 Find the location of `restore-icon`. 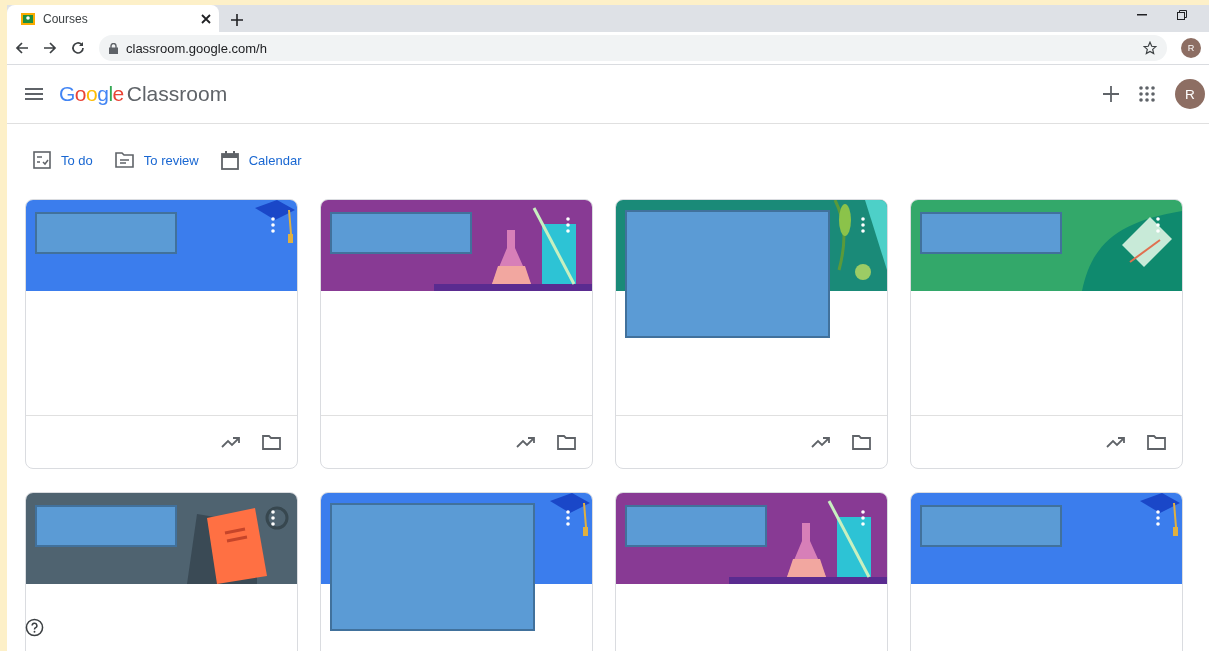

restore-icon is located at coordinates (1182, 14).